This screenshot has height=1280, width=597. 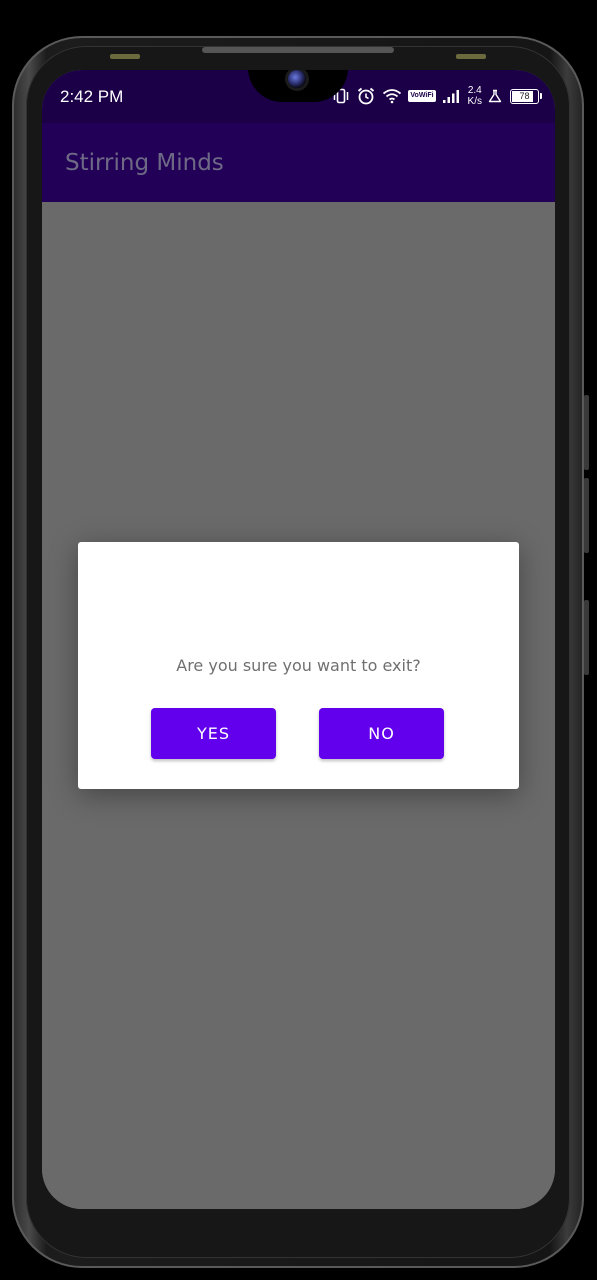 I want to click on network-speed-value: 2.4, so click(x=474, y=90).